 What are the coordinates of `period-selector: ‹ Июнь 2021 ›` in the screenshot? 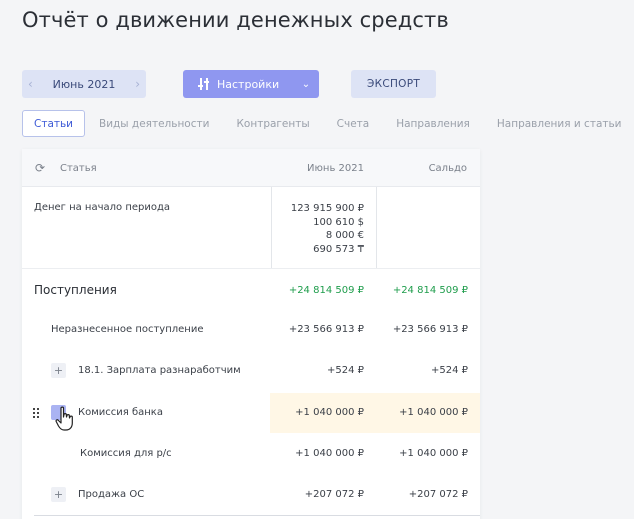 It's located at (84, 84).